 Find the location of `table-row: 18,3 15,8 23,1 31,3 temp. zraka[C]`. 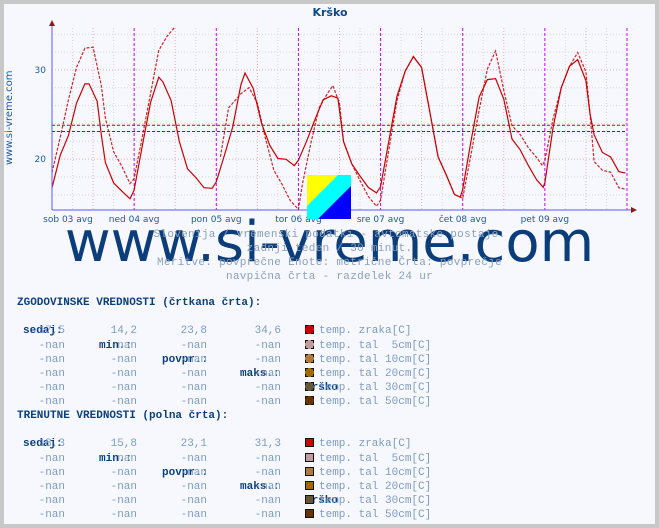

table-row: 18,3 15,8 23,1 31,3 temp. zraka[C] is located at coordinates (214, 444).